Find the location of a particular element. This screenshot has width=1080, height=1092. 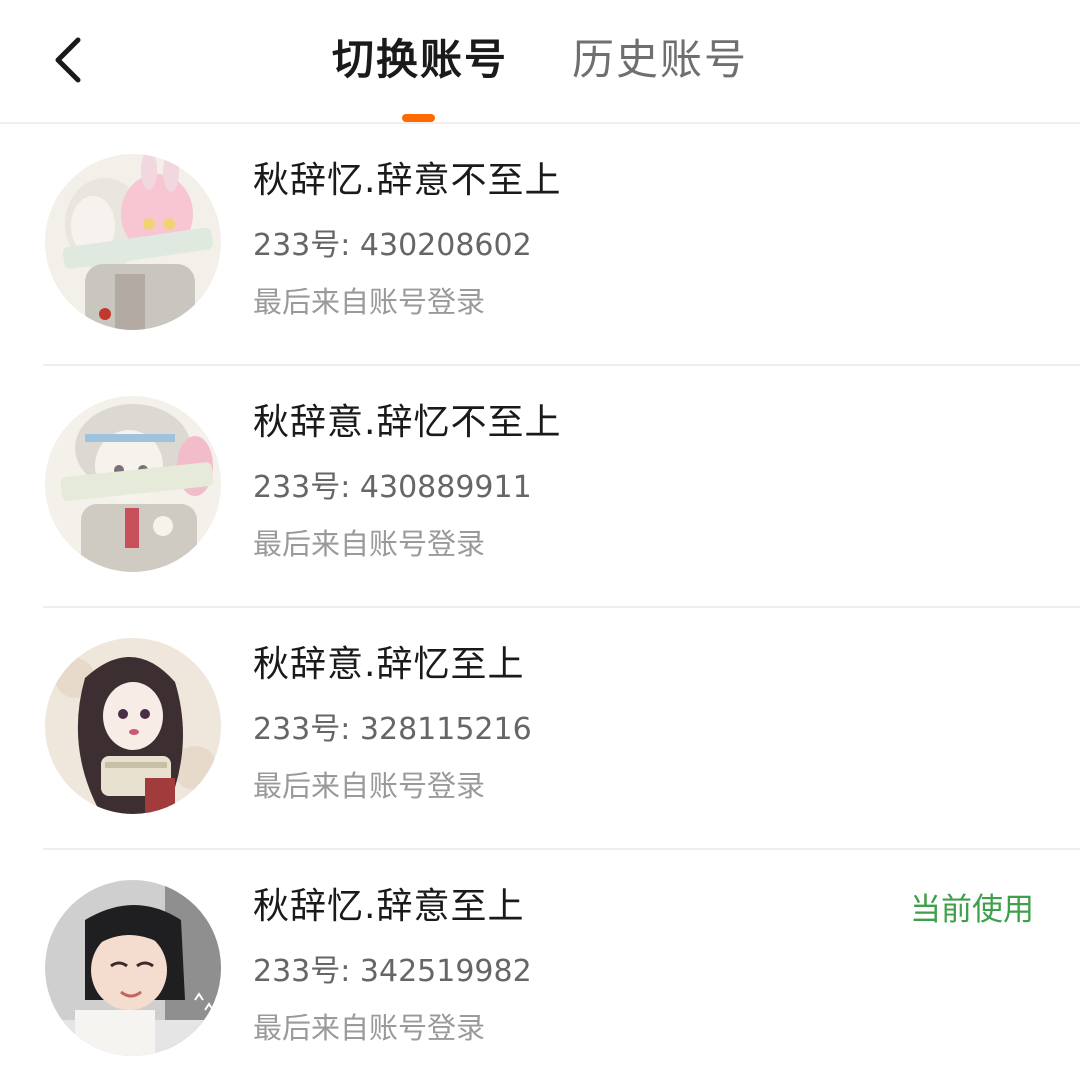

account-name: 秋辞忆.辞意至上 is located at coordinates (389, 906).